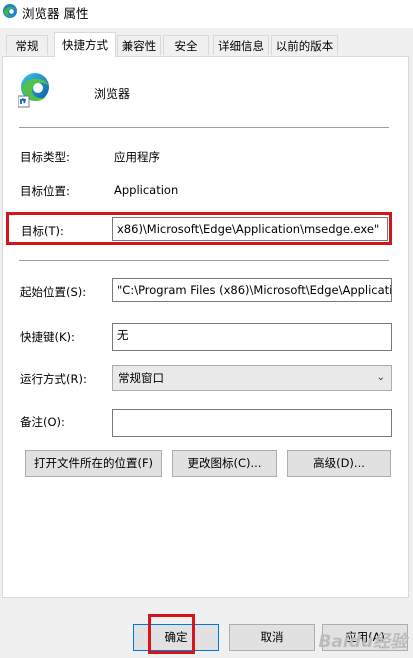 The image size is (413, 658). Describe the element at coordinates (27, 45) in the screenshot. I see `tab-general: 常规` at that location.